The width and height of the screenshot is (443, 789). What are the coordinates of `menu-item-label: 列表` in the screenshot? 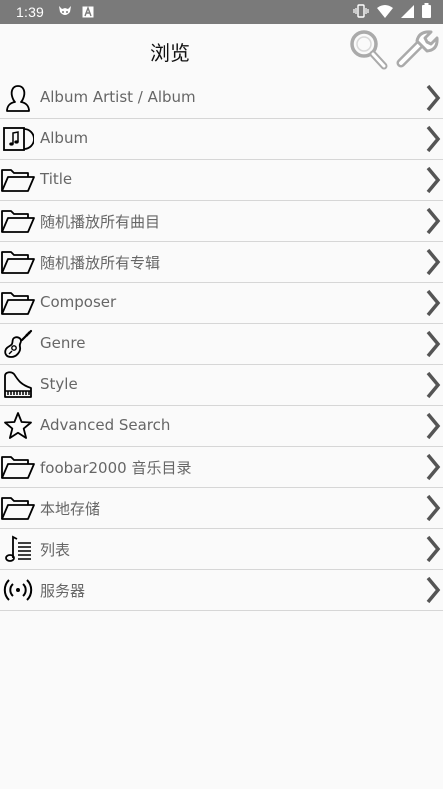 It's located at (55, 550).